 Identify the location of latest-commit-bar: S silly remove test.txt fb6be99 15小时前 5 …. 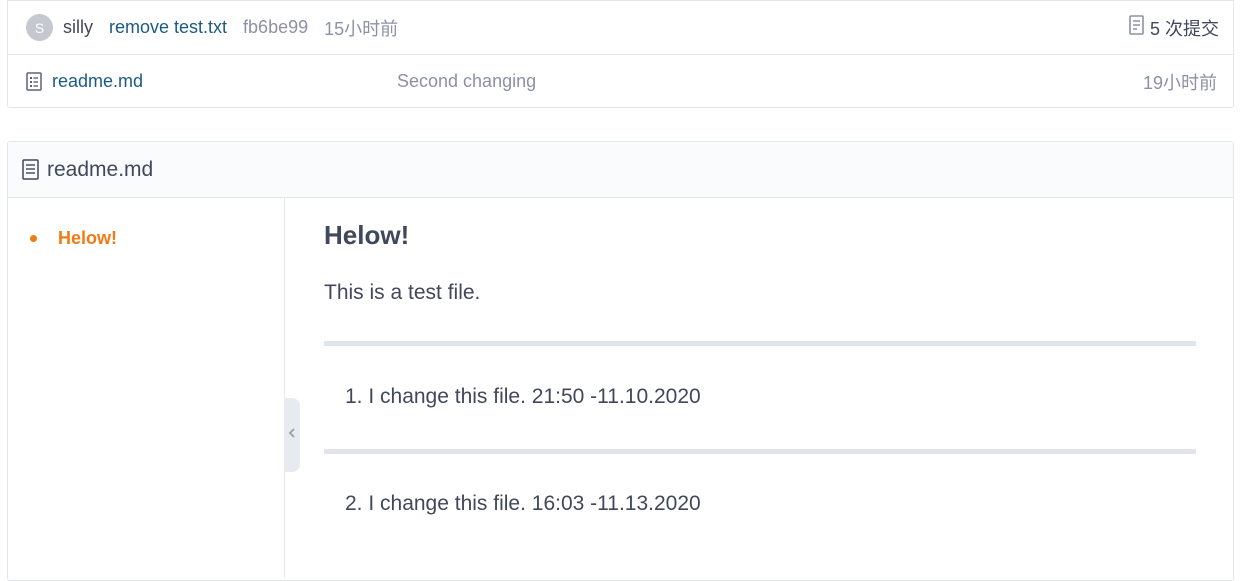
(620, 28).